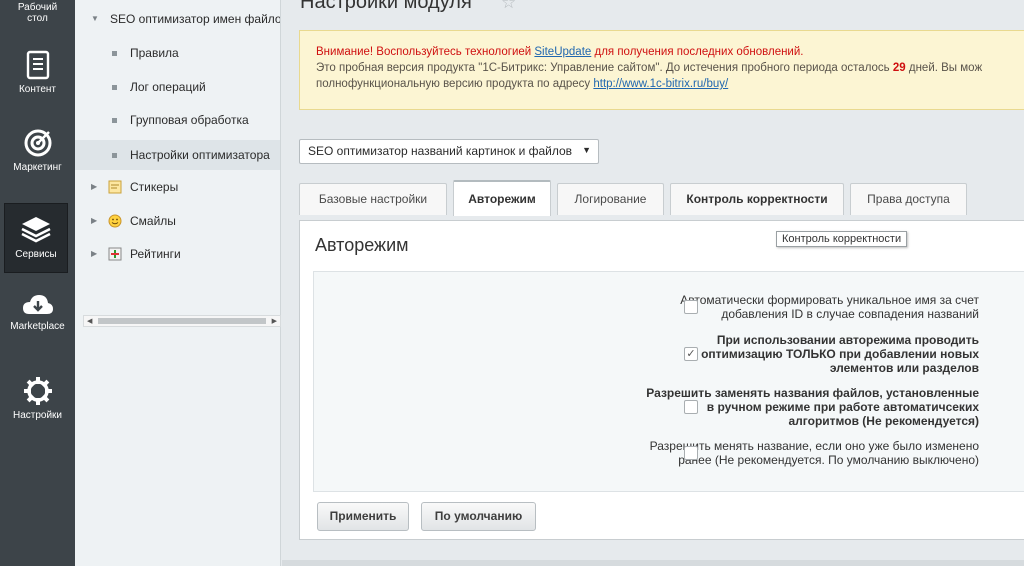 Image resolution: width=1024 pixels, height=566 pixels. Describe the element at coordinates (610, 199) in the screenshot. I see `tab-logging: Логирование` at that location.